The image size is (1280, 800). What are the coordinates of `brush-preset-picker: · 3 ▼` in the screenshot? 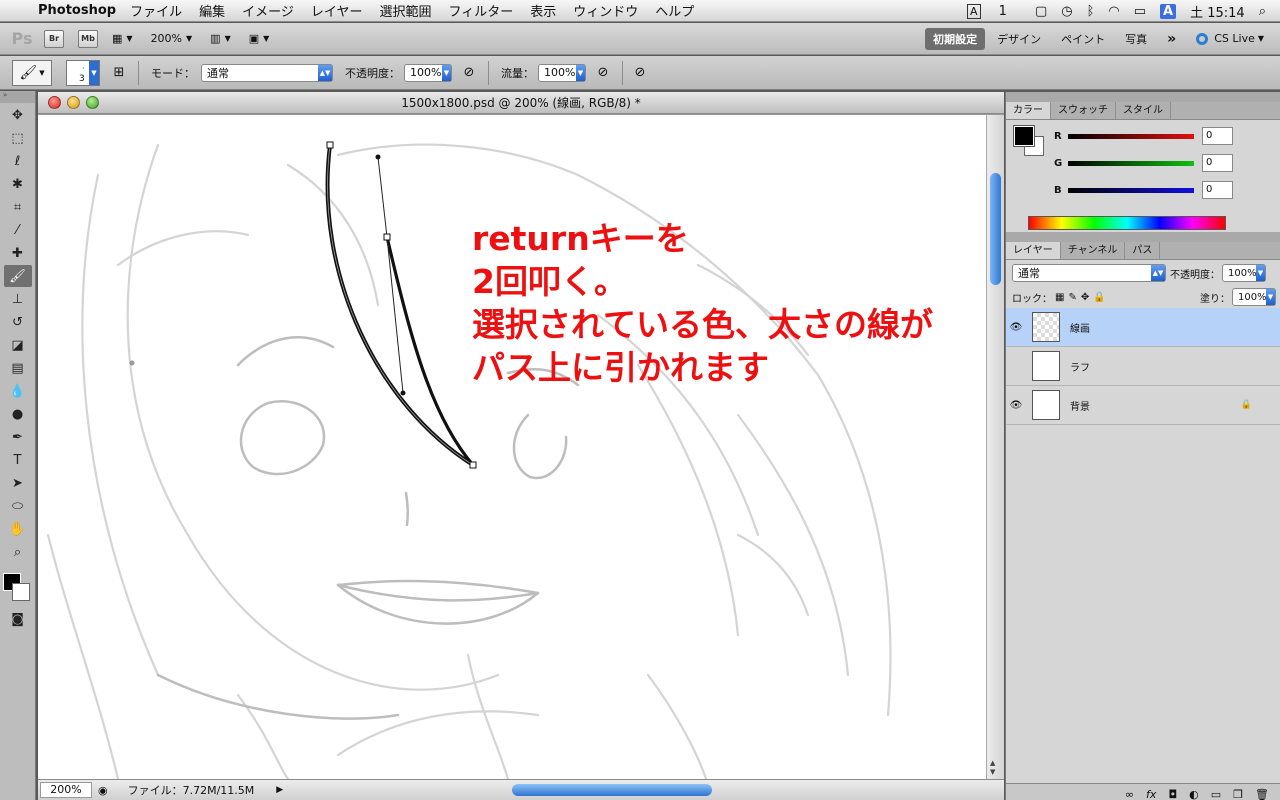 It's located at (83, 72).